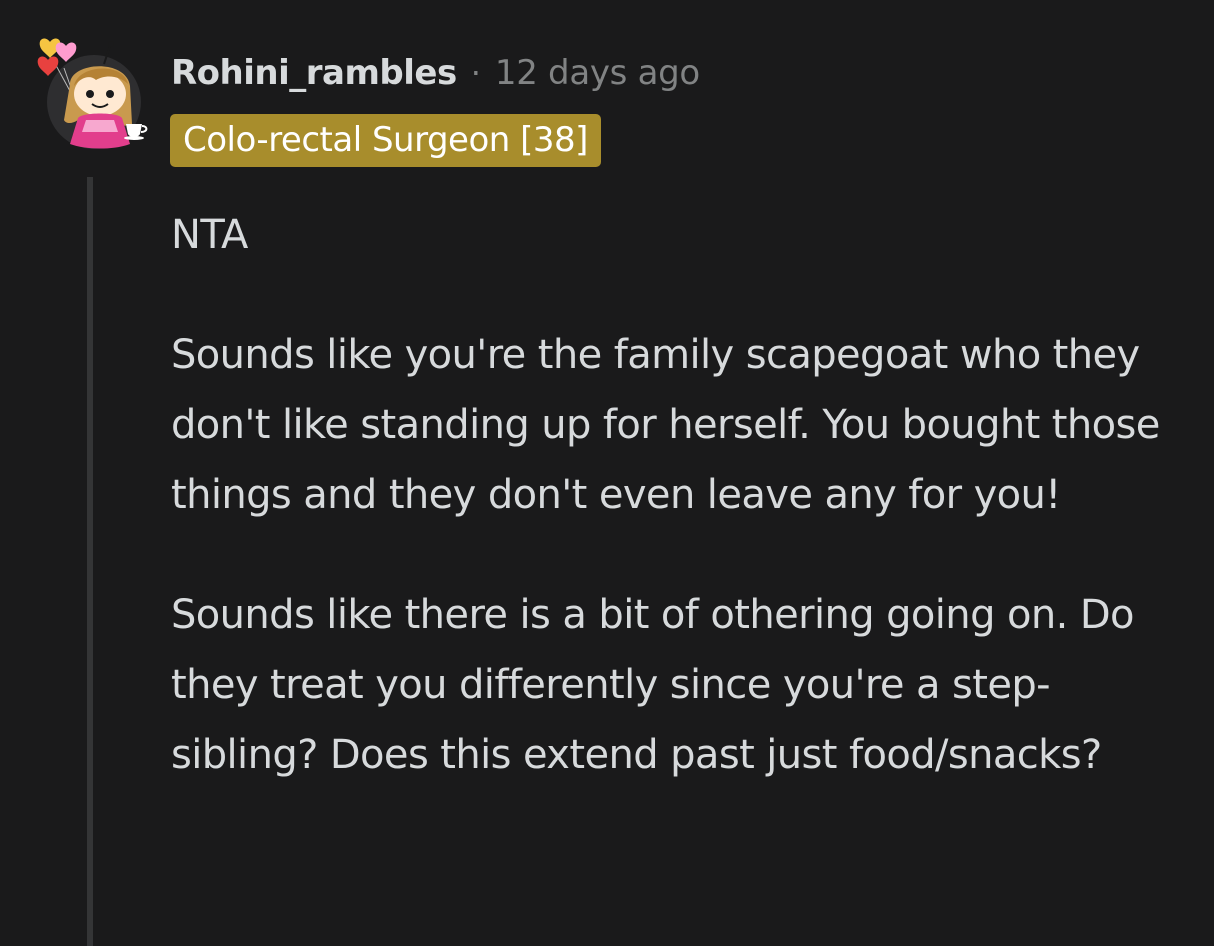 Image resolution: width=1214 pixels, height=946 pixels. Describe the element at coordinates (94, 93) in the screenshot. I see `avatar` at that location.